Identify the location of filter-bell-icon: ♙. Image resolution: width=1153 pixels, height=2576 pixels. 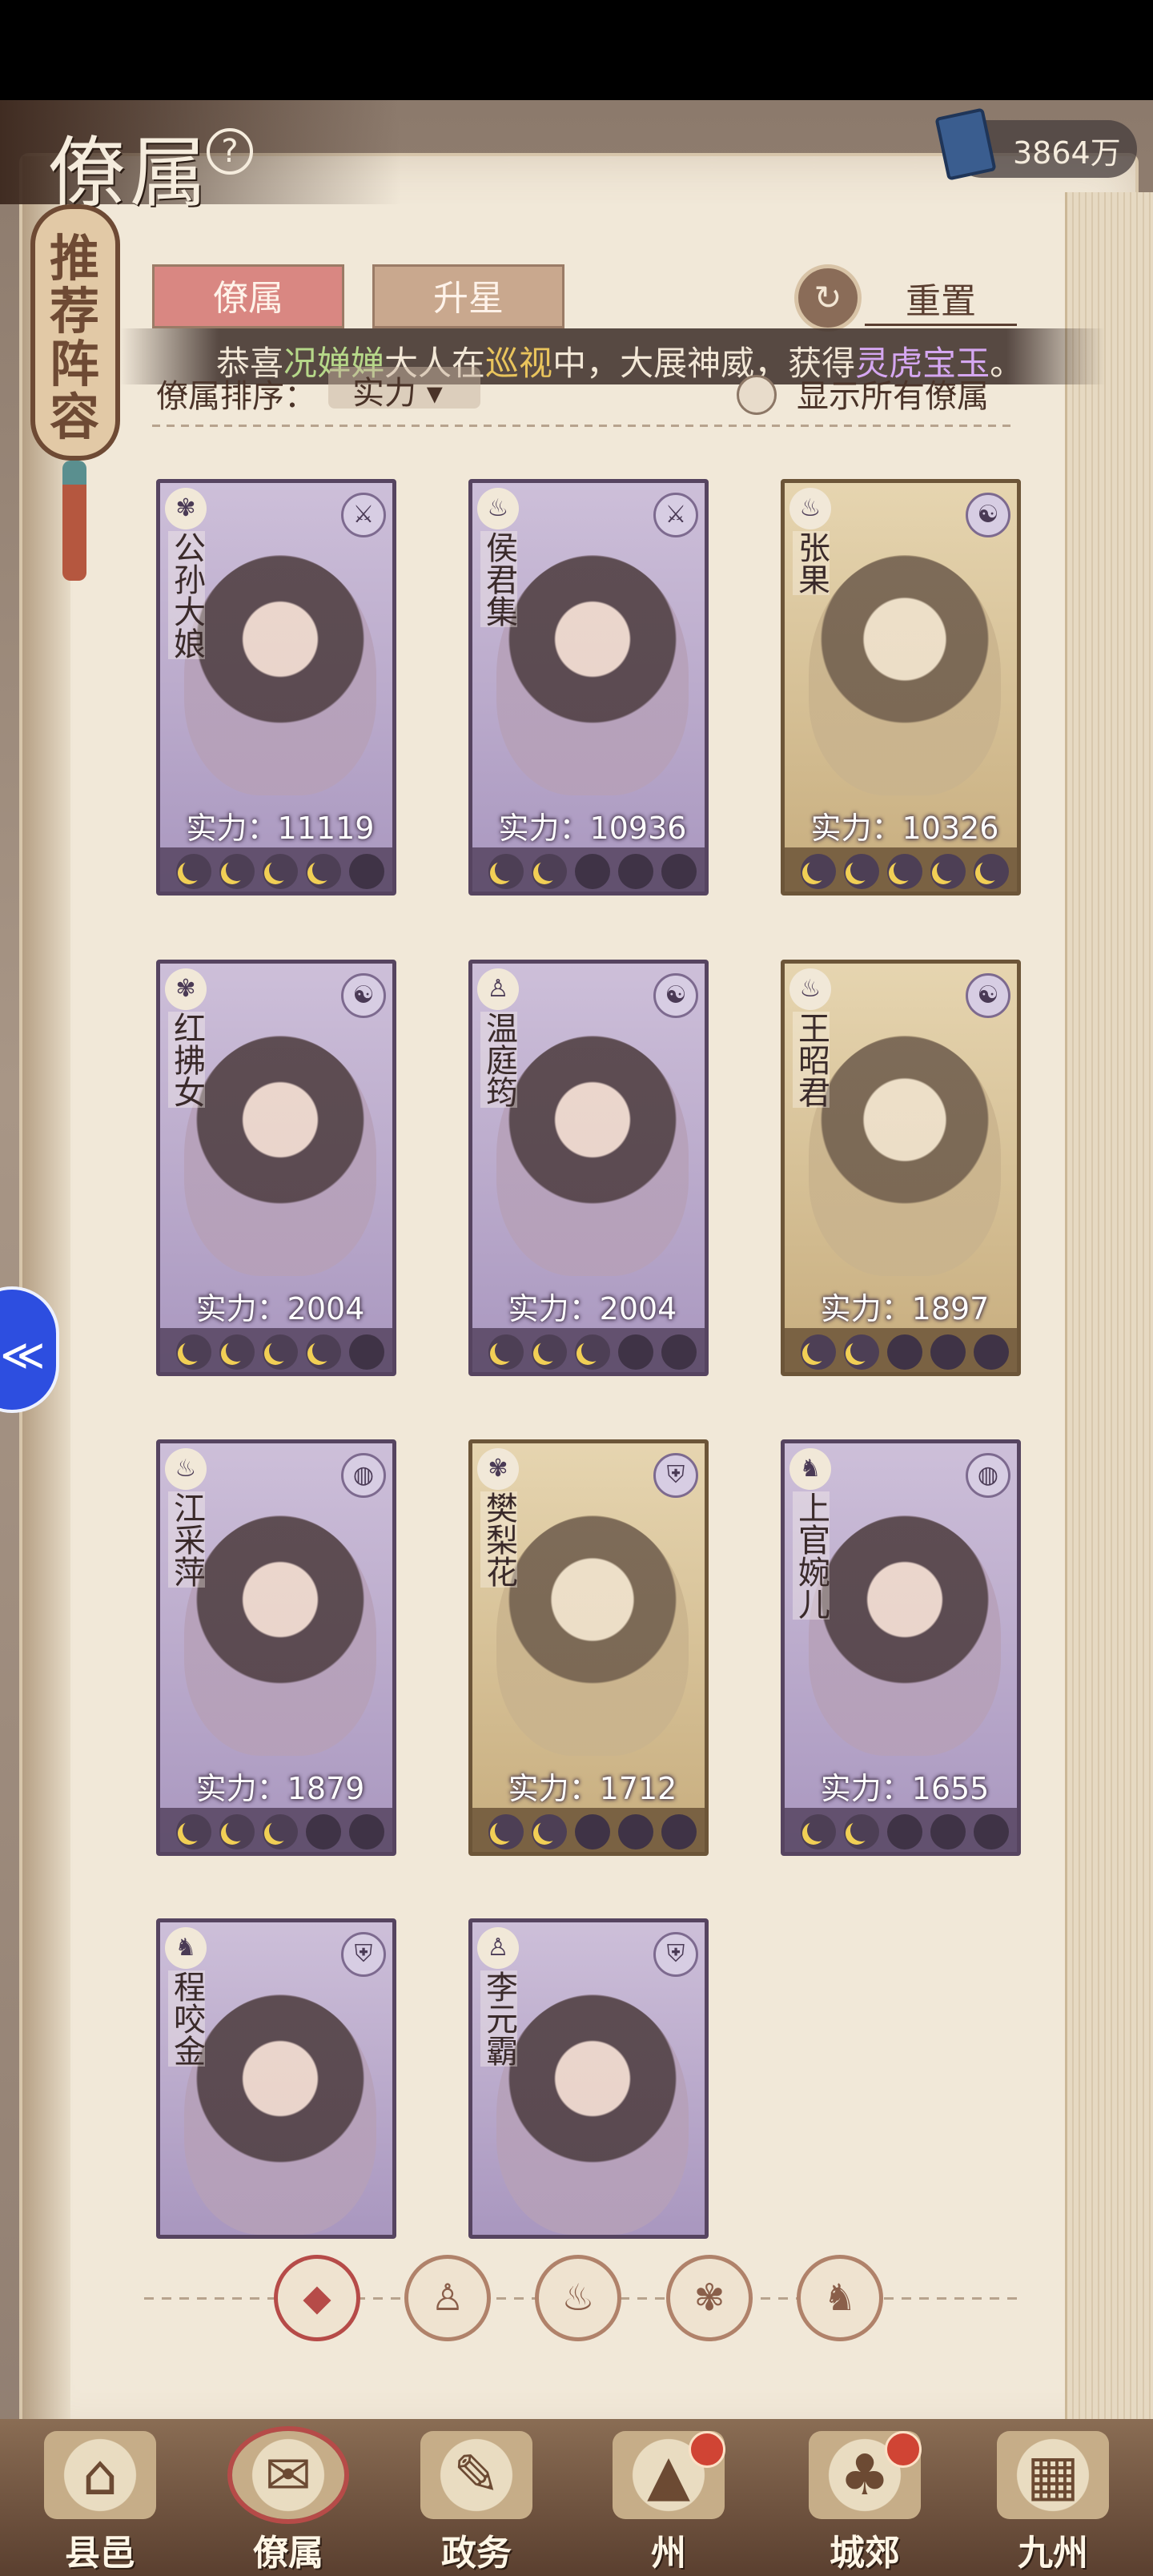
(448, 2298).